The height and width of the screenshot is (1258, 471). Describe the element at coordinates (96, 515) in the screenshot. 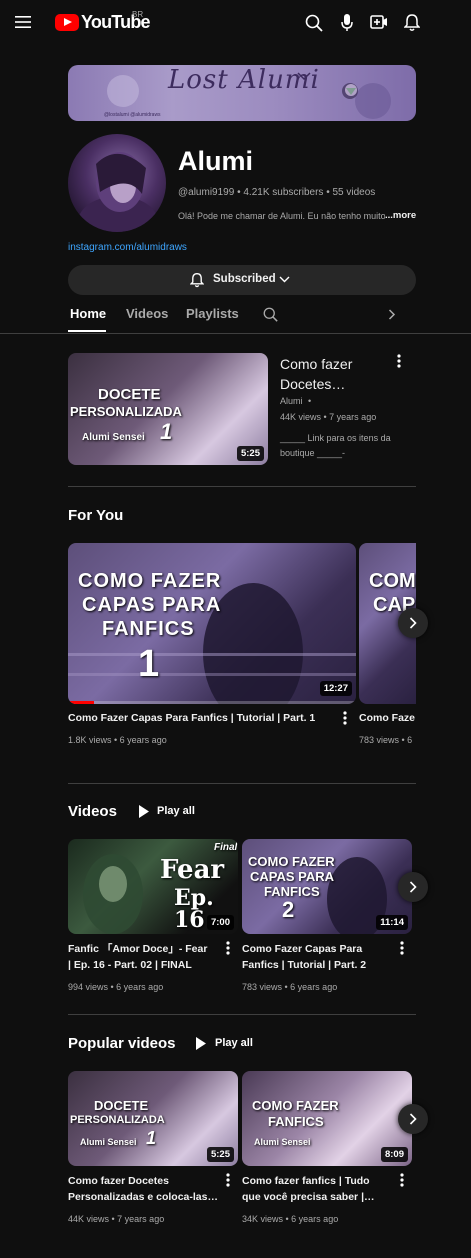

I see `section-title-for-you: For You` at that location.